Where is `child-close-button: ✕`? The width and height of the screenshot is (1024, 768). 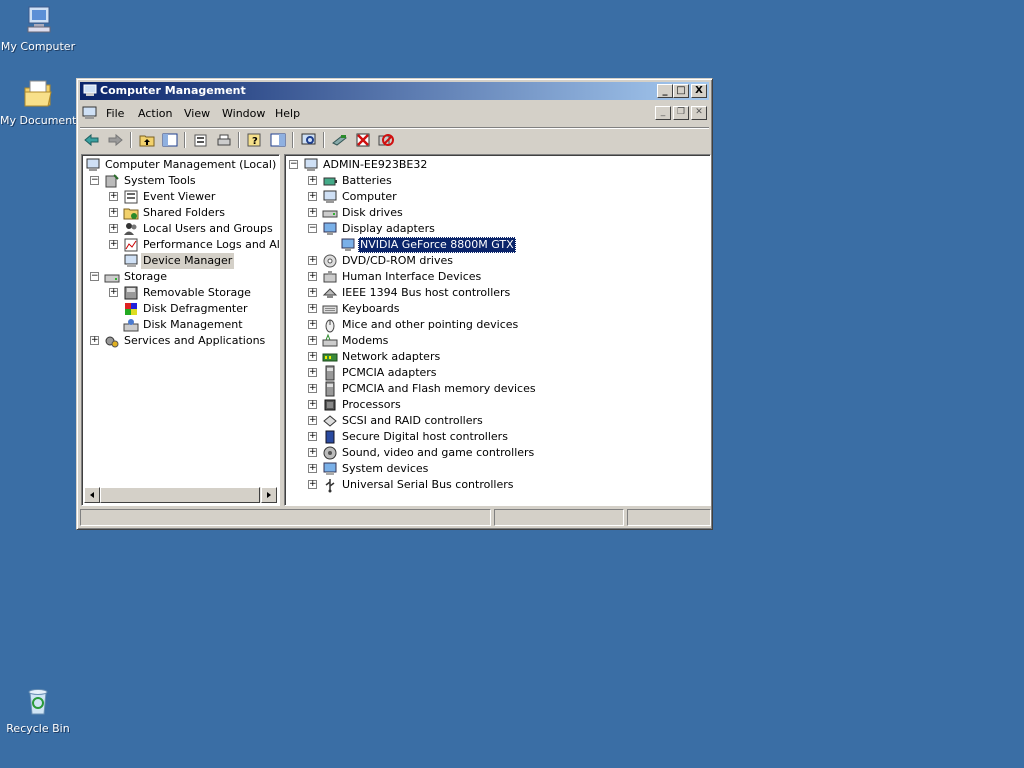 child-close-button: ✕ is located at coordinates (699, 113).